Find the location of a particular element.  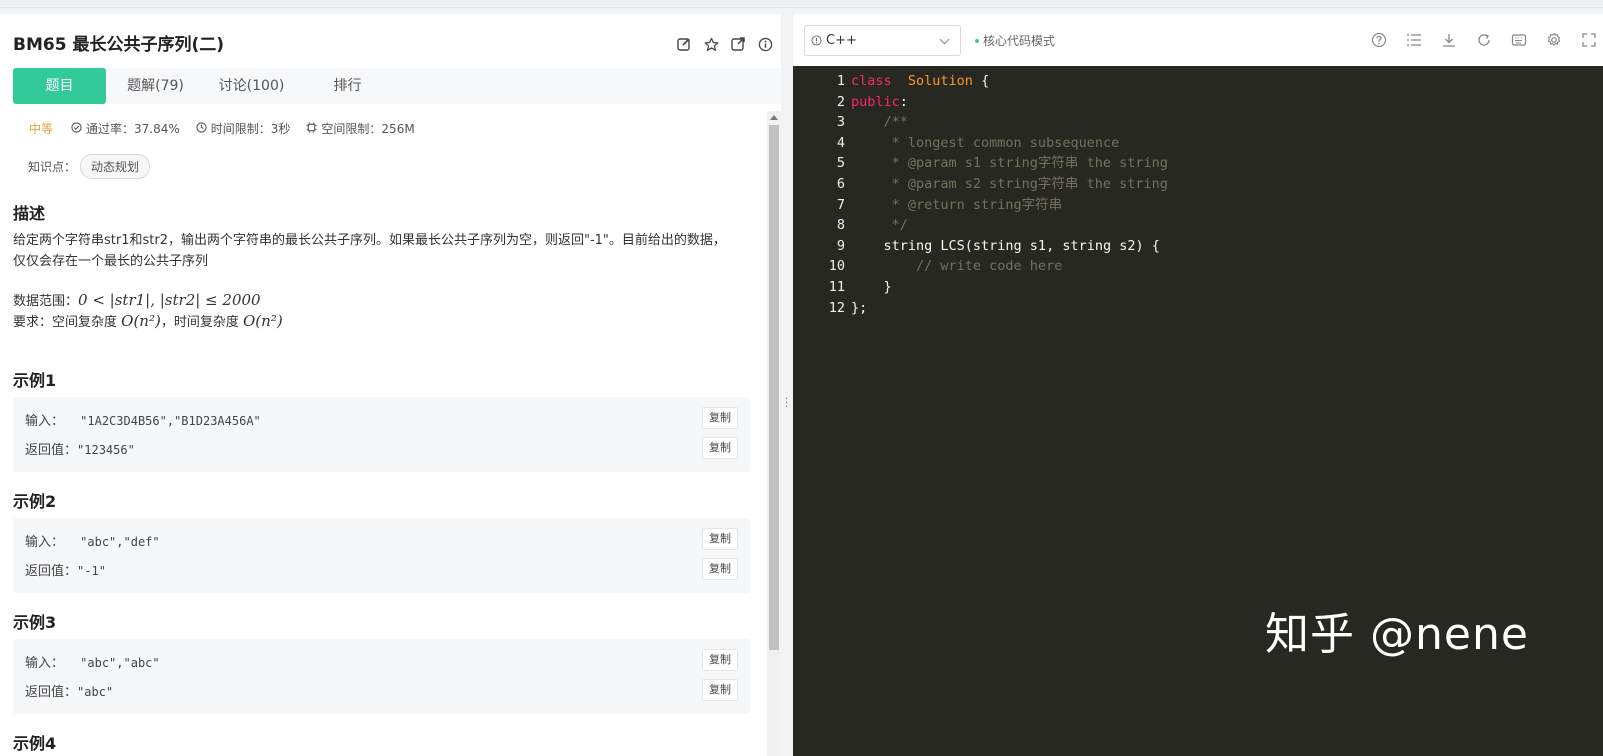

input-value: "abc","abc" is located at coordinates (120, 663).